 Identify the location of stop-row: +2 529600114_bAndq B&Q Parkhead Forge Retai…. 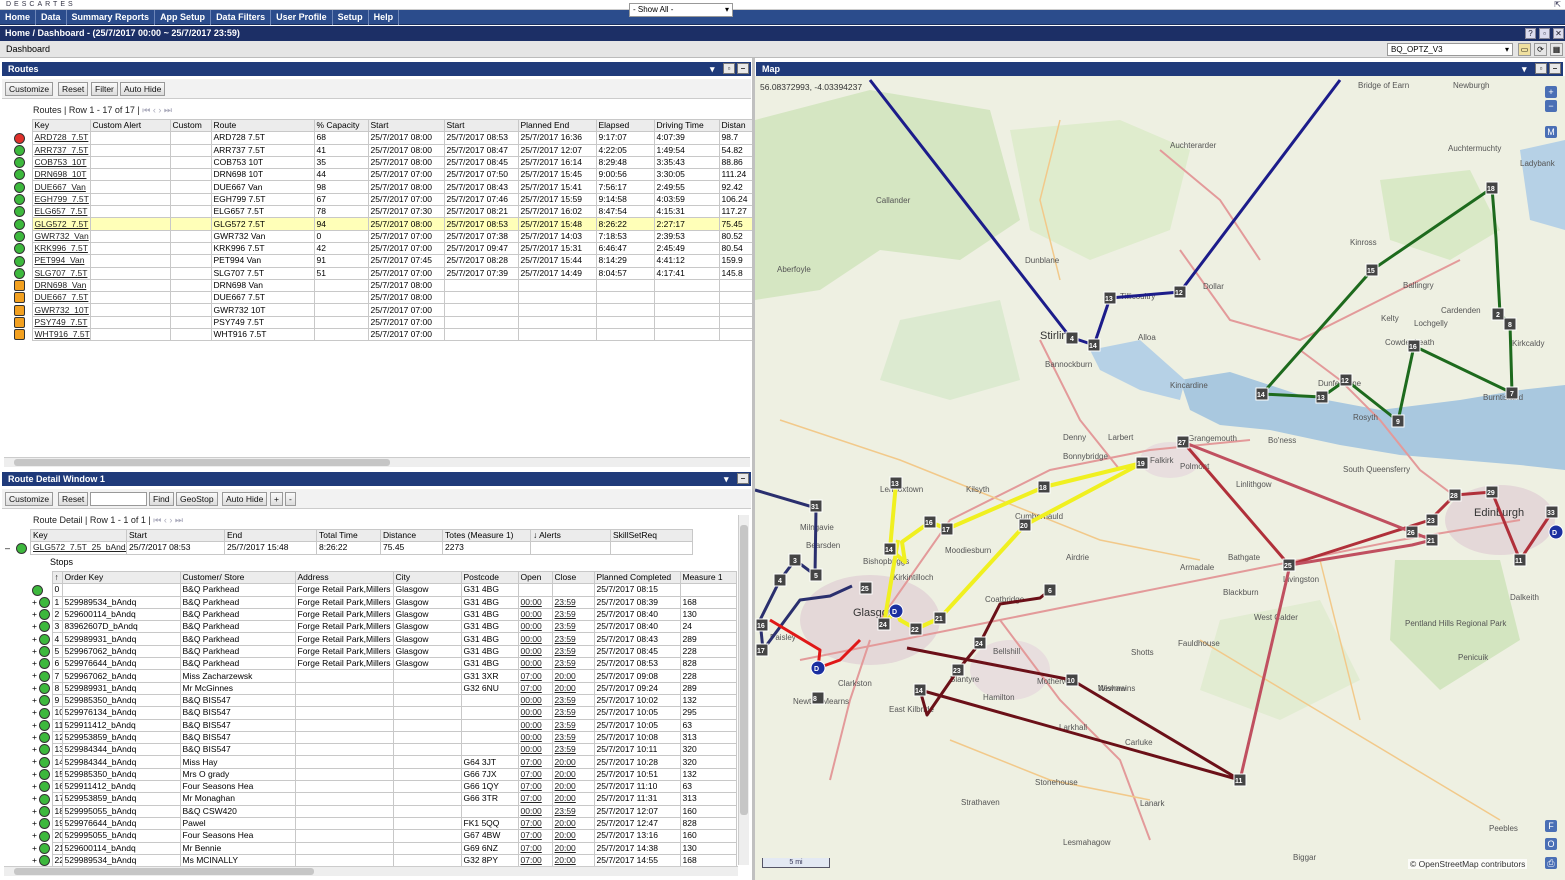
(383, 614).